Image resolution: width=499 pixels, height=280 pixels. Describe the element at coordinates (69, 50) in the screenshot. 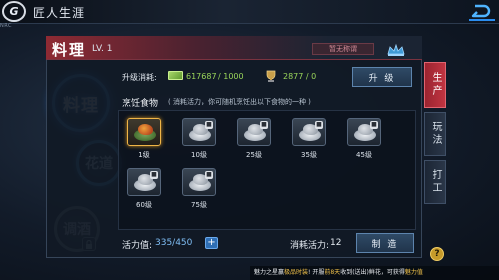

I see `panel-title: 料理` at that location.